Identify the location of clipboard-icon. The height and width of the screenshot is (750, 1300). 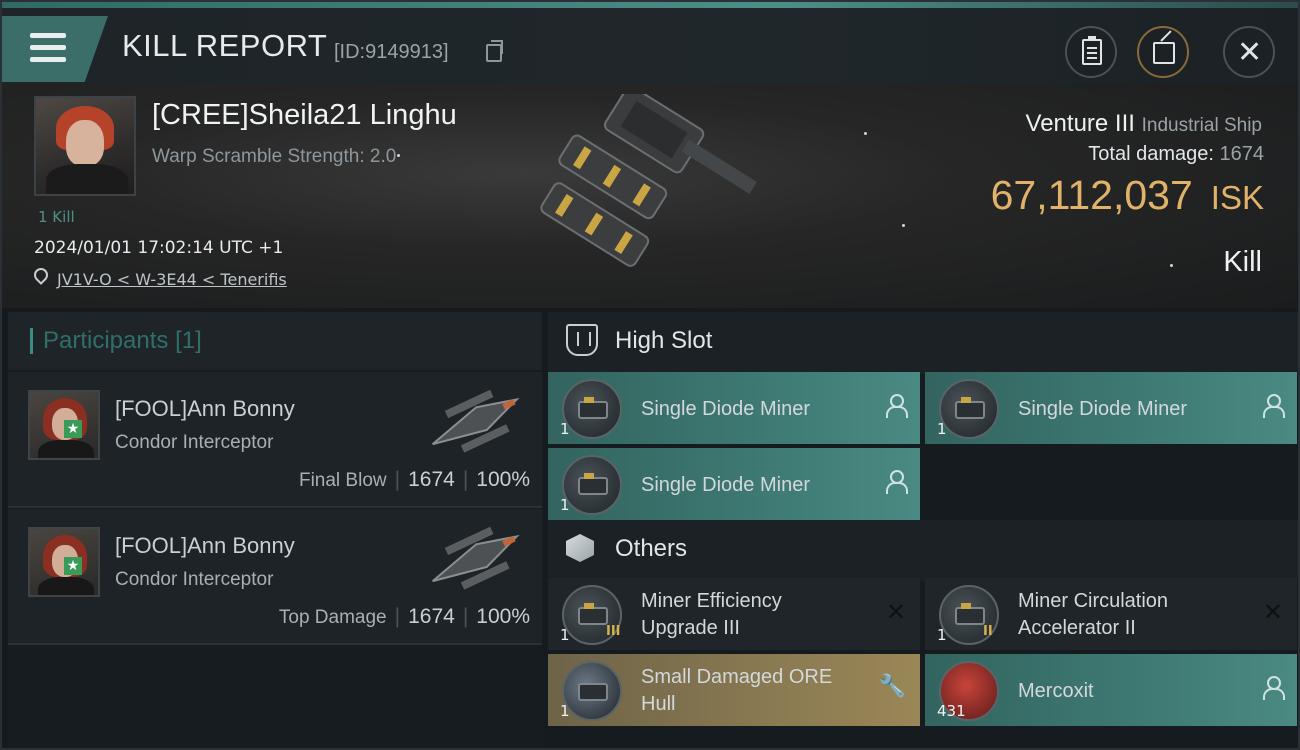
(1092, 50).